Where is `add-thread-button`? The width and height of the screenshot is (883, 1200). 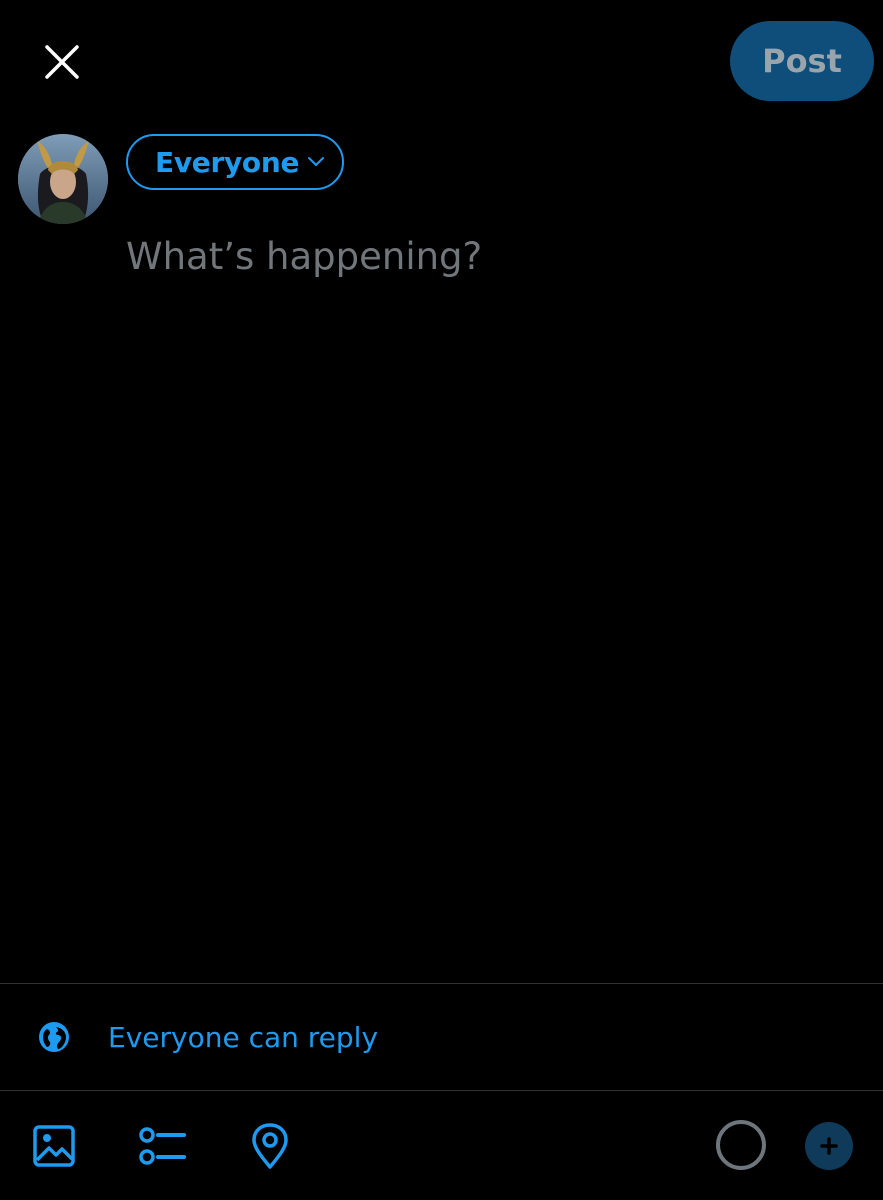
add-thread-button is located at coordinates (829, 1146).